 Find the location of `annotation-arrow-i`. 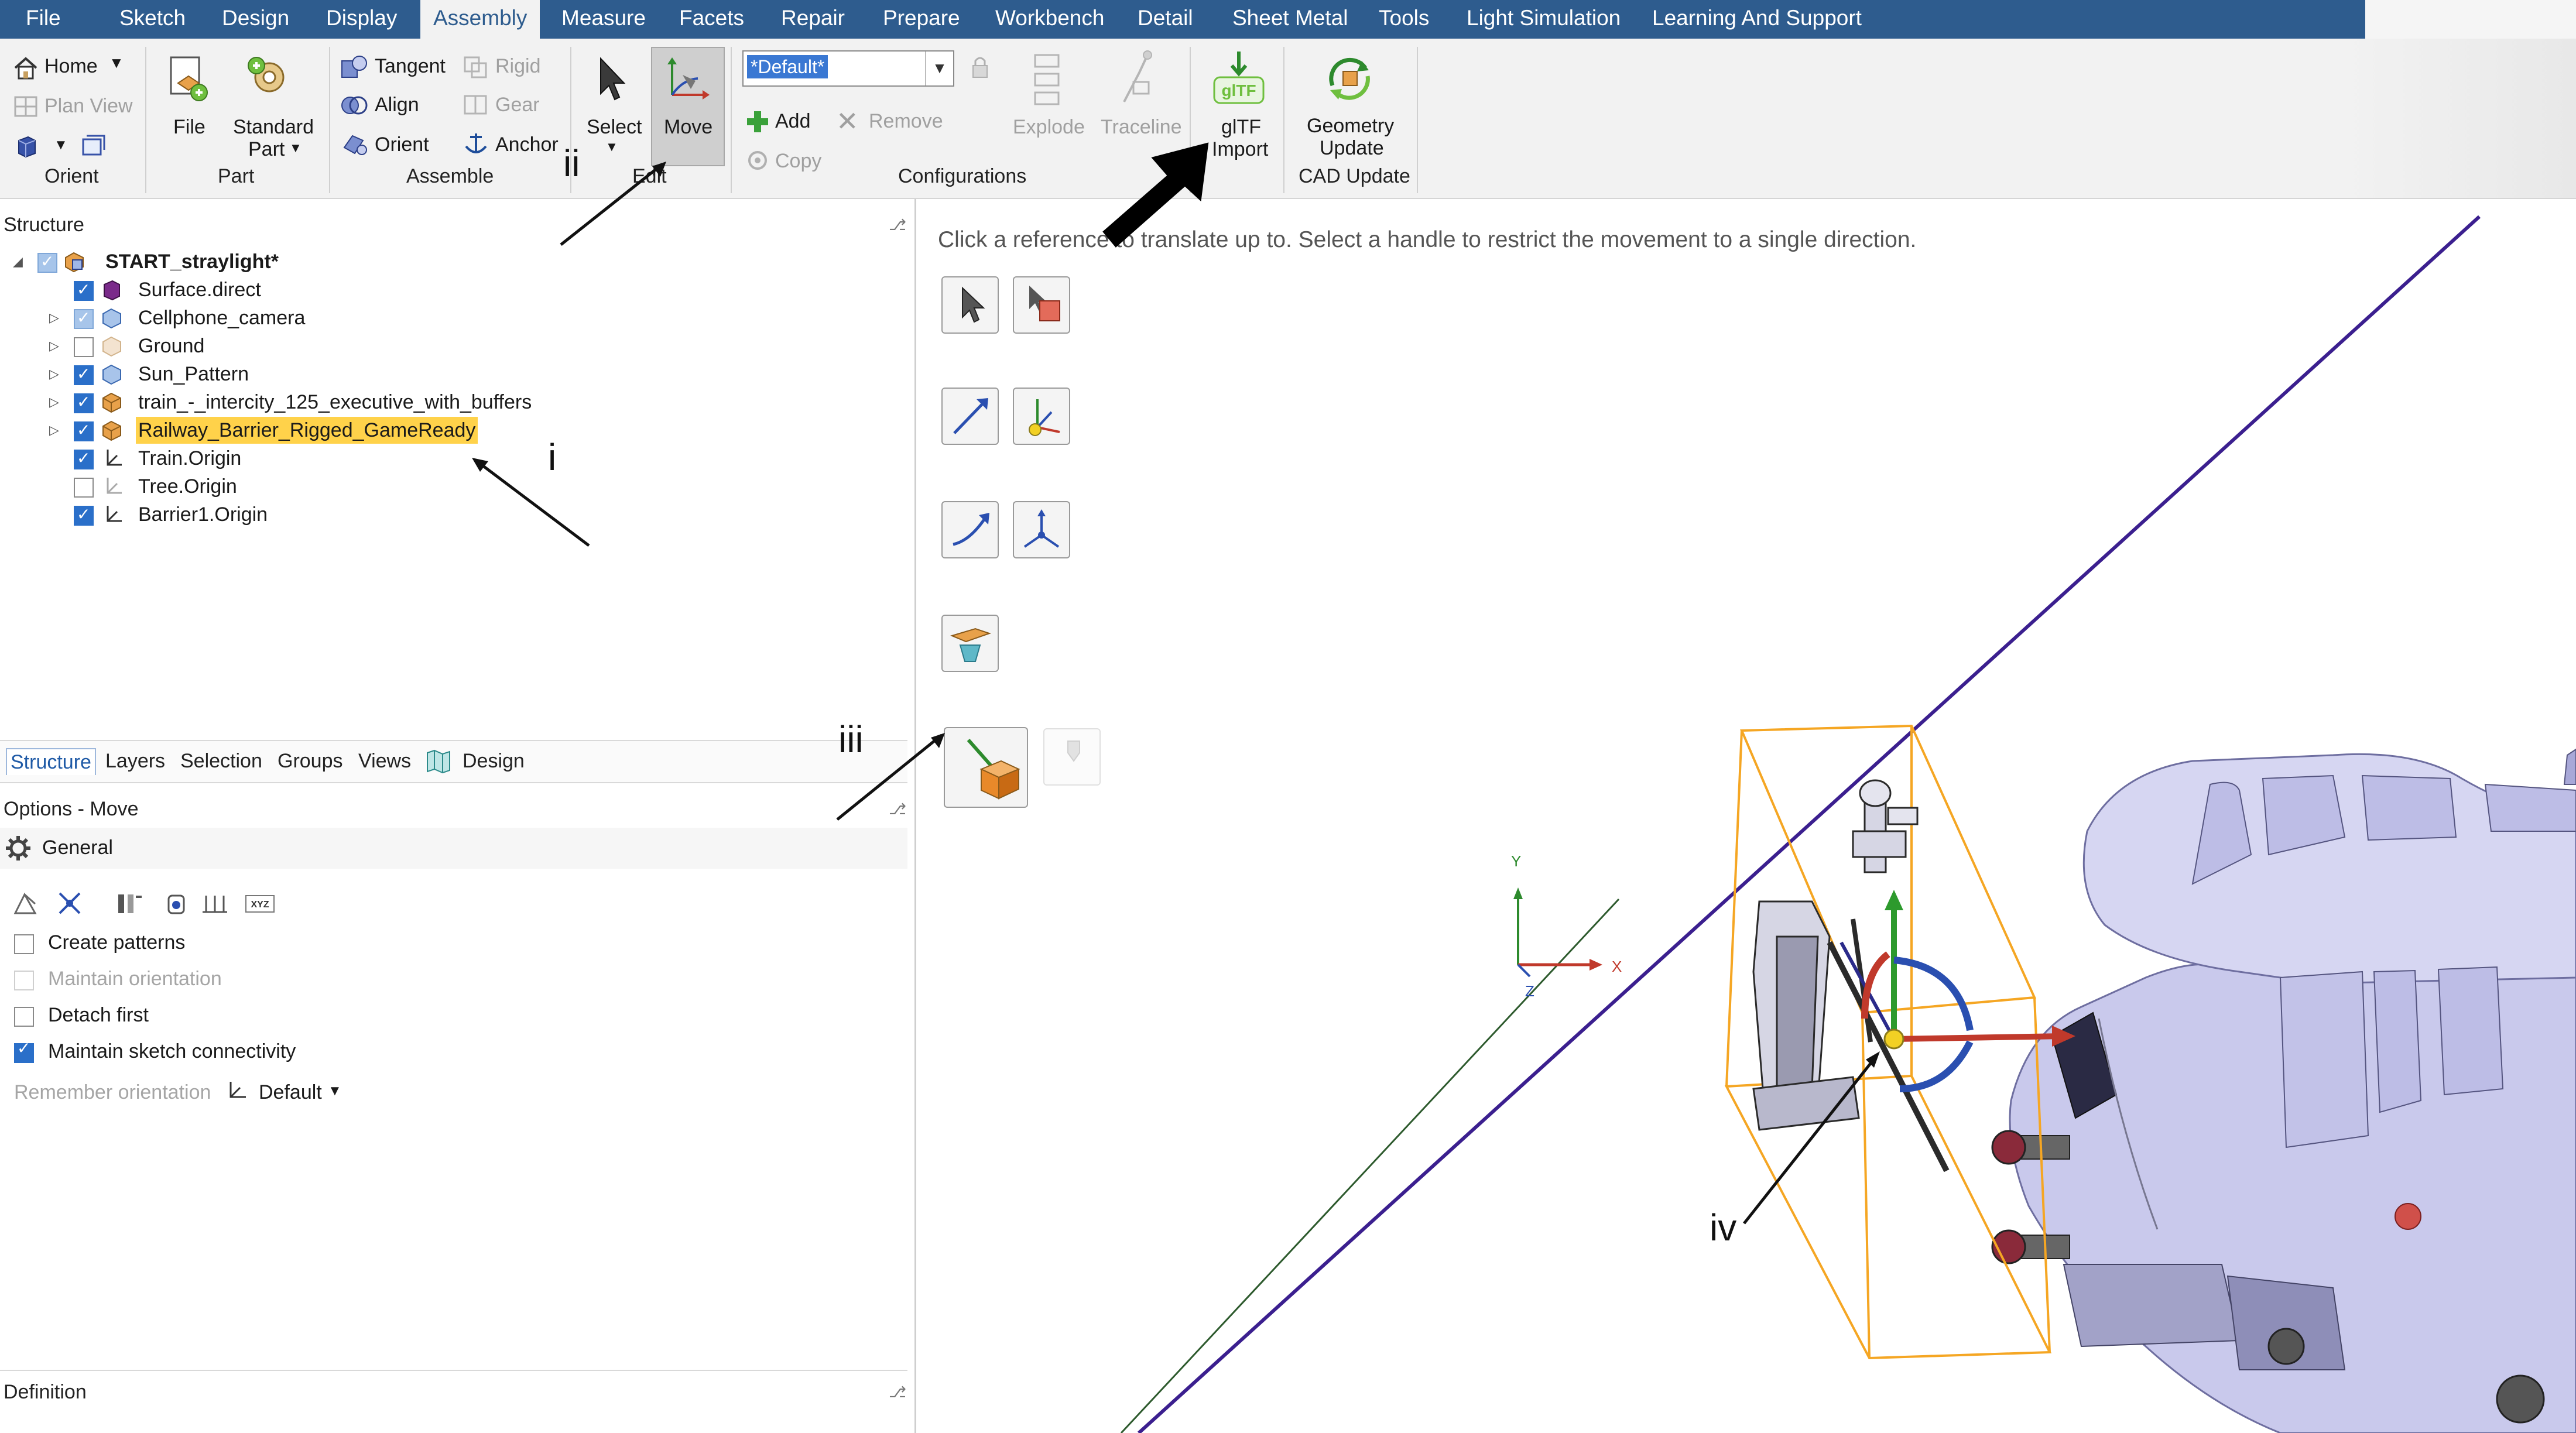

annotation-arrow-i is located at coordinates (532, 503).